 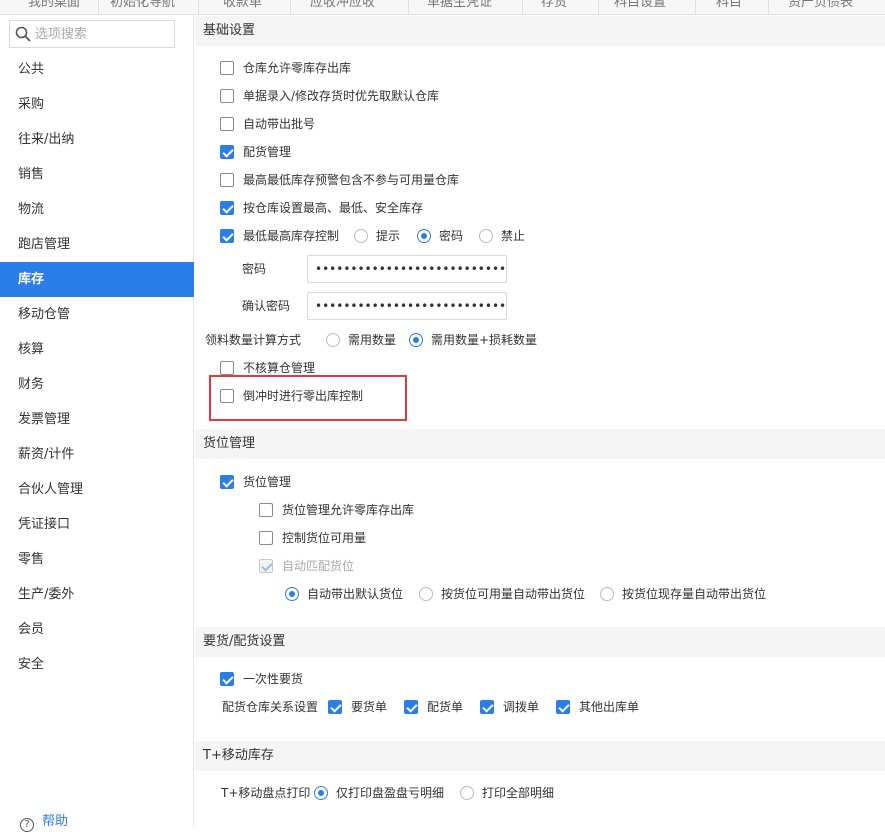 I want to click on option-default-warehouse: 单据录入/修改存货时优先取默认仓库, so click(x=329, y=96).